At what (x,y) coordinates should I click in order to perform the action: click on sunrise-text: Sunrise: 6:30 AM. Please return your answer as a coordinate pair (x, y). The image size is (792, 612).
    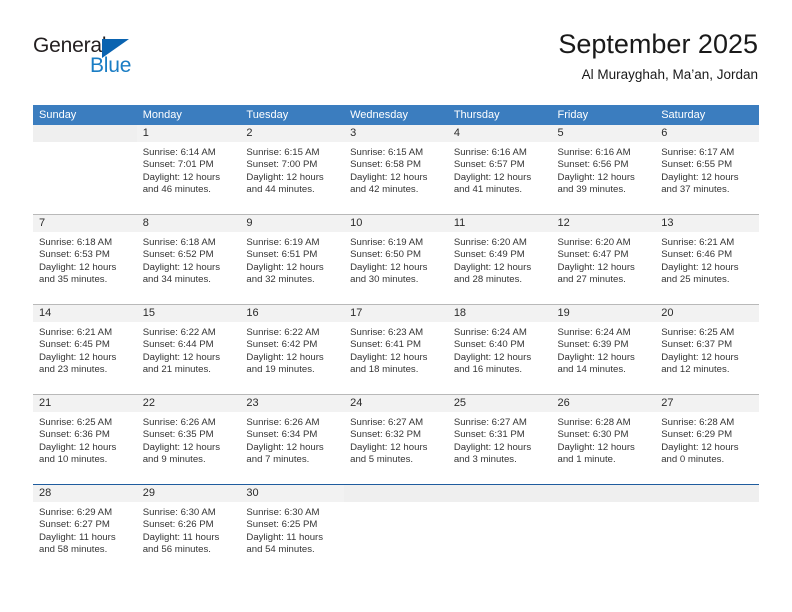
    Looking at the image, I should click on (283, 512).